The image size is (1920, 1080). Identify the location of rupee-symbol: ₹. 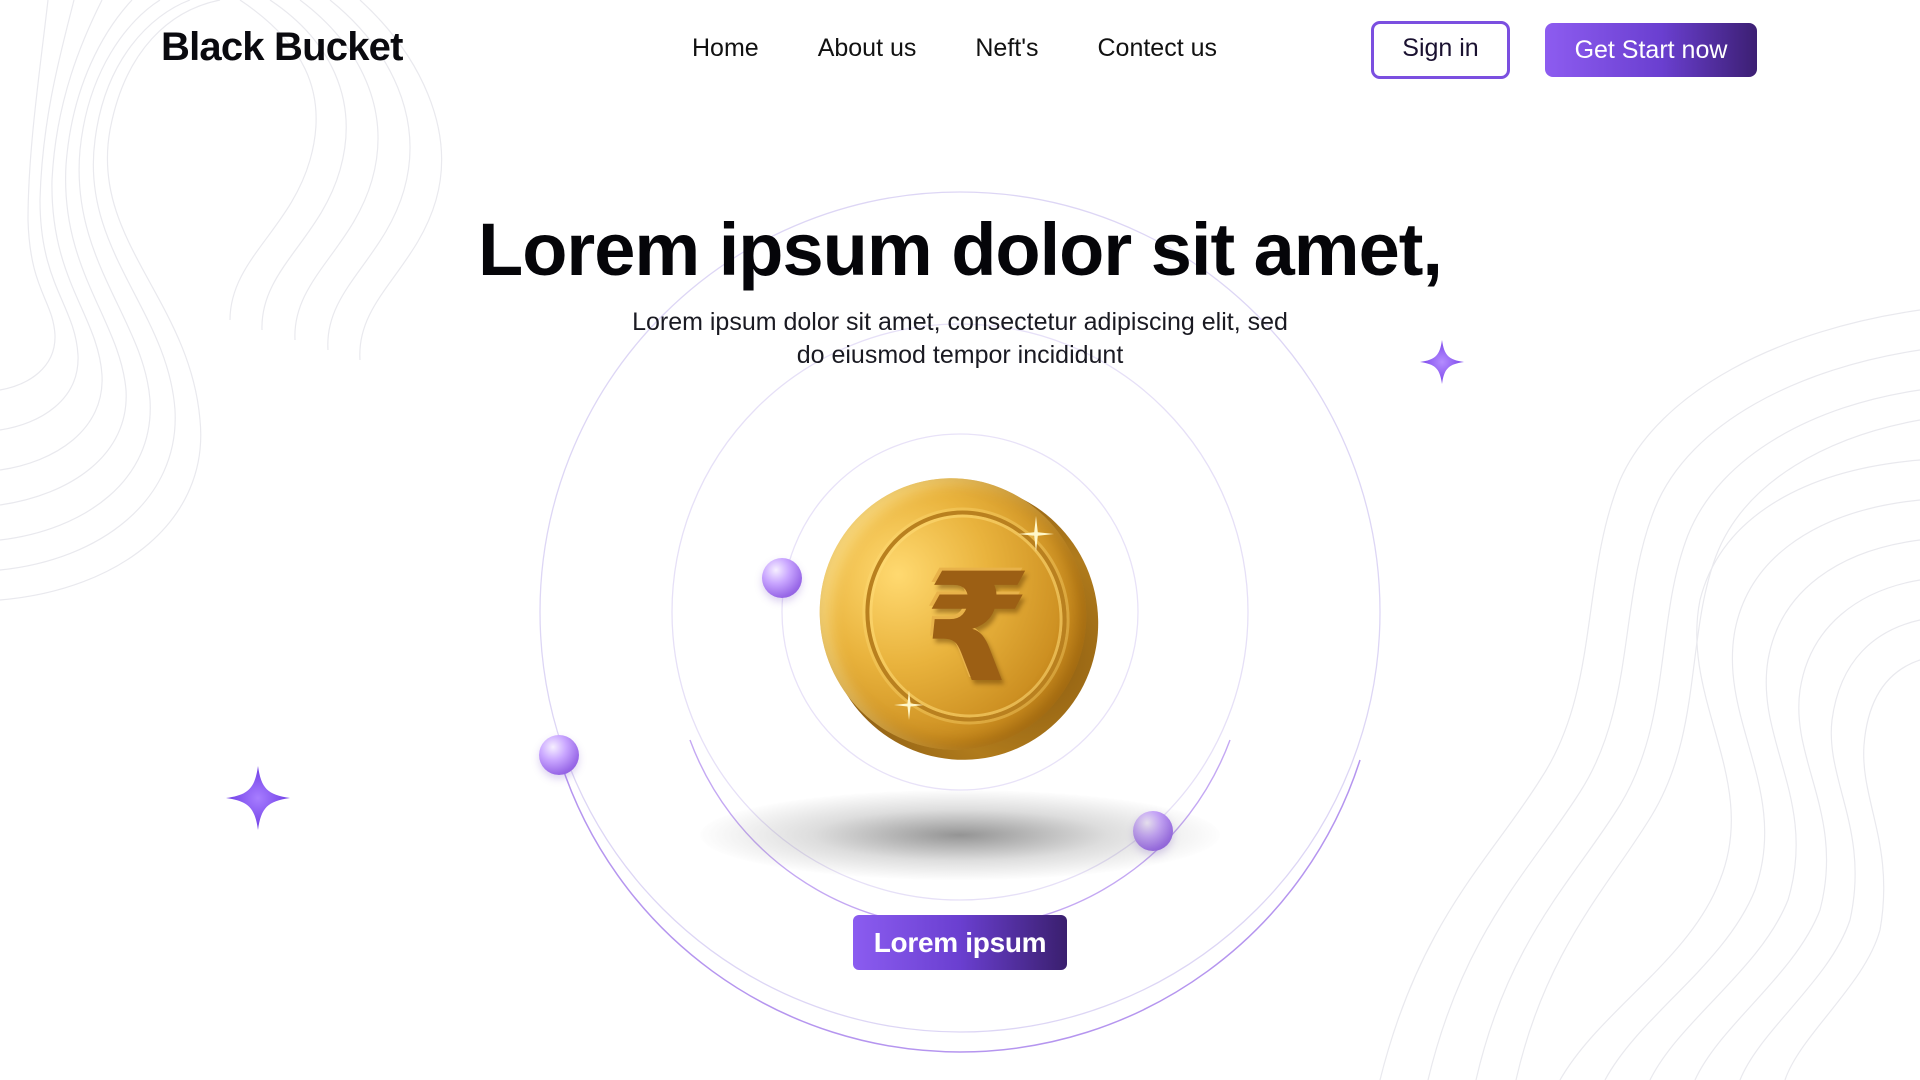
(974, 629).